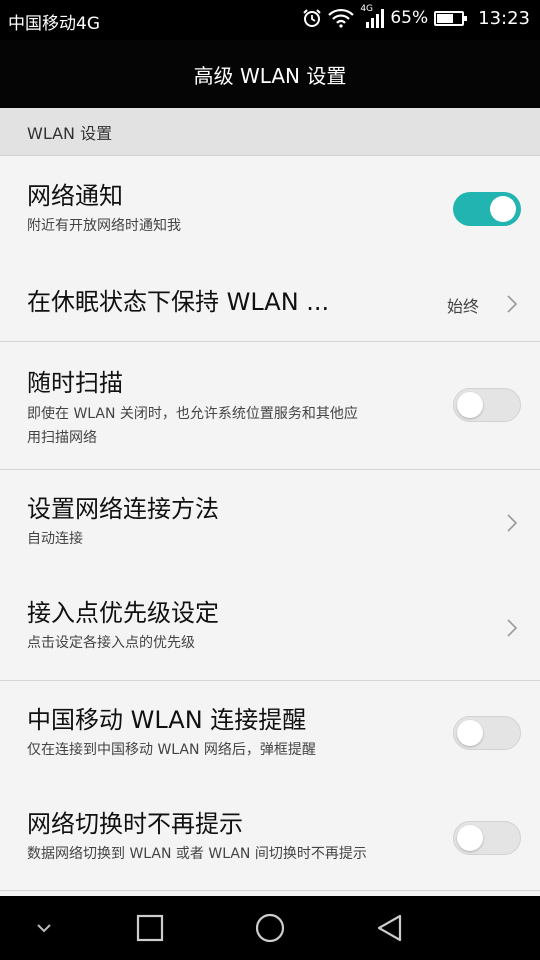  Describe the element at coordinates (487, 209) in the screenshot. I see `network-notification-toggle` at that location.